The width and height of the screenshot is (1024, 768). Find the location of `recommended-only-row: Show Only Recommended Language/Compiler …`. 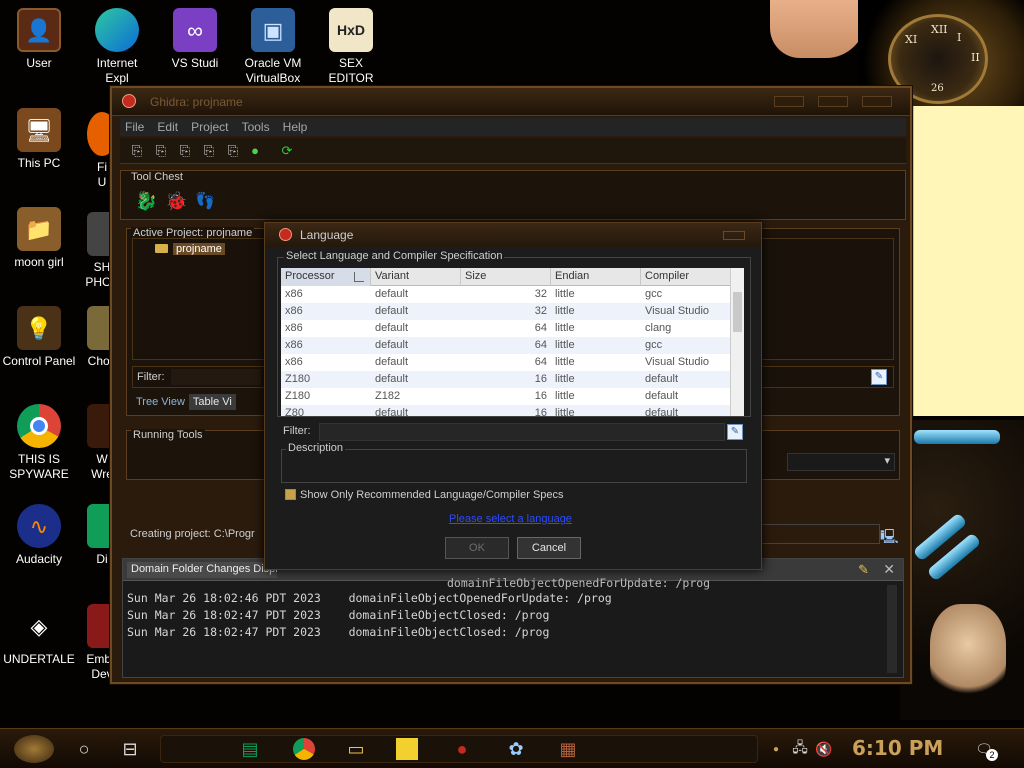

recommended-only-row: Show Only Recommended Language/Compiler … is located at coordinates (424, 496).